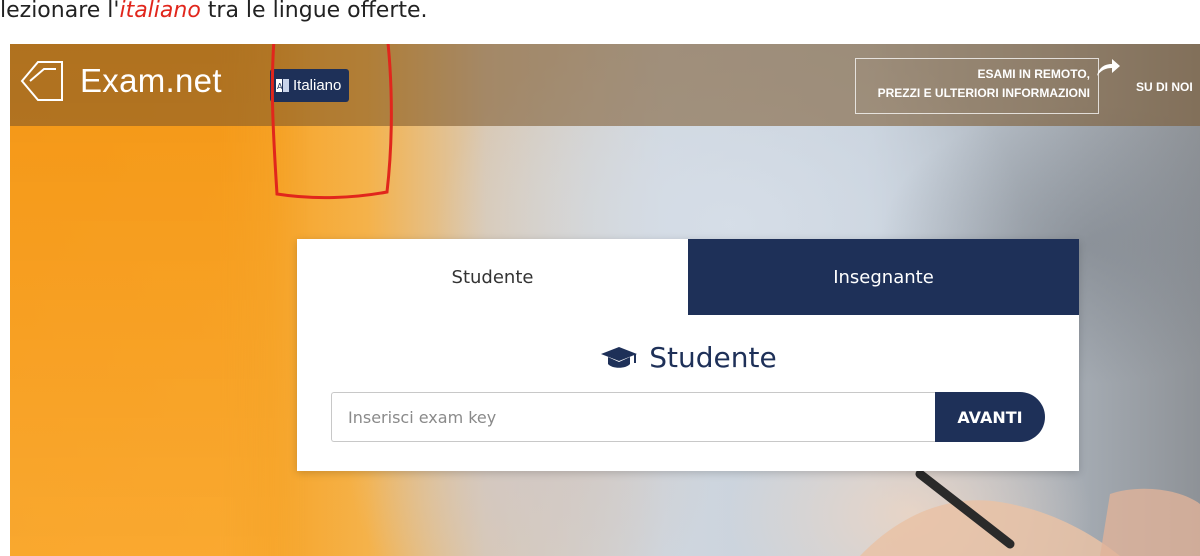 The image size is (1200, 556). What do you see at coordinates (41, 81) in the screenshot?
I see `exam-net-logo-icon` at bounding box center [41, 81].